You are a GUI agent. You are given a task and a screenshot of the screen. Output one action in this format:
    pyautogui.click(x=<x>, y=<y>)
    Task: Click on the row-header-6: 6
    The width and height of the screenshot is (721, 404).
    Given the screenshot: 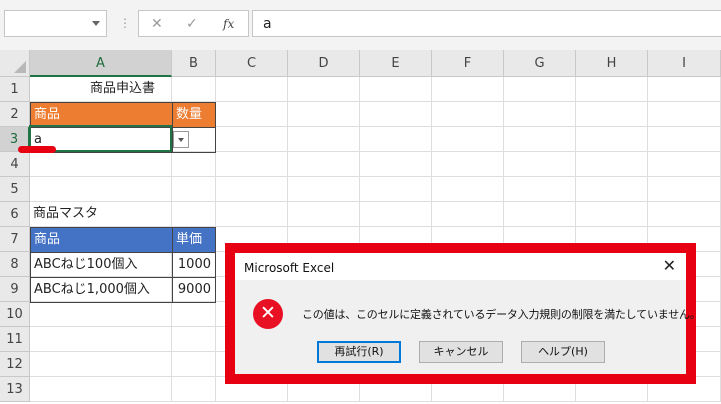 What is the action you would take?
    pyautogui.click(x=15, y=214)
    